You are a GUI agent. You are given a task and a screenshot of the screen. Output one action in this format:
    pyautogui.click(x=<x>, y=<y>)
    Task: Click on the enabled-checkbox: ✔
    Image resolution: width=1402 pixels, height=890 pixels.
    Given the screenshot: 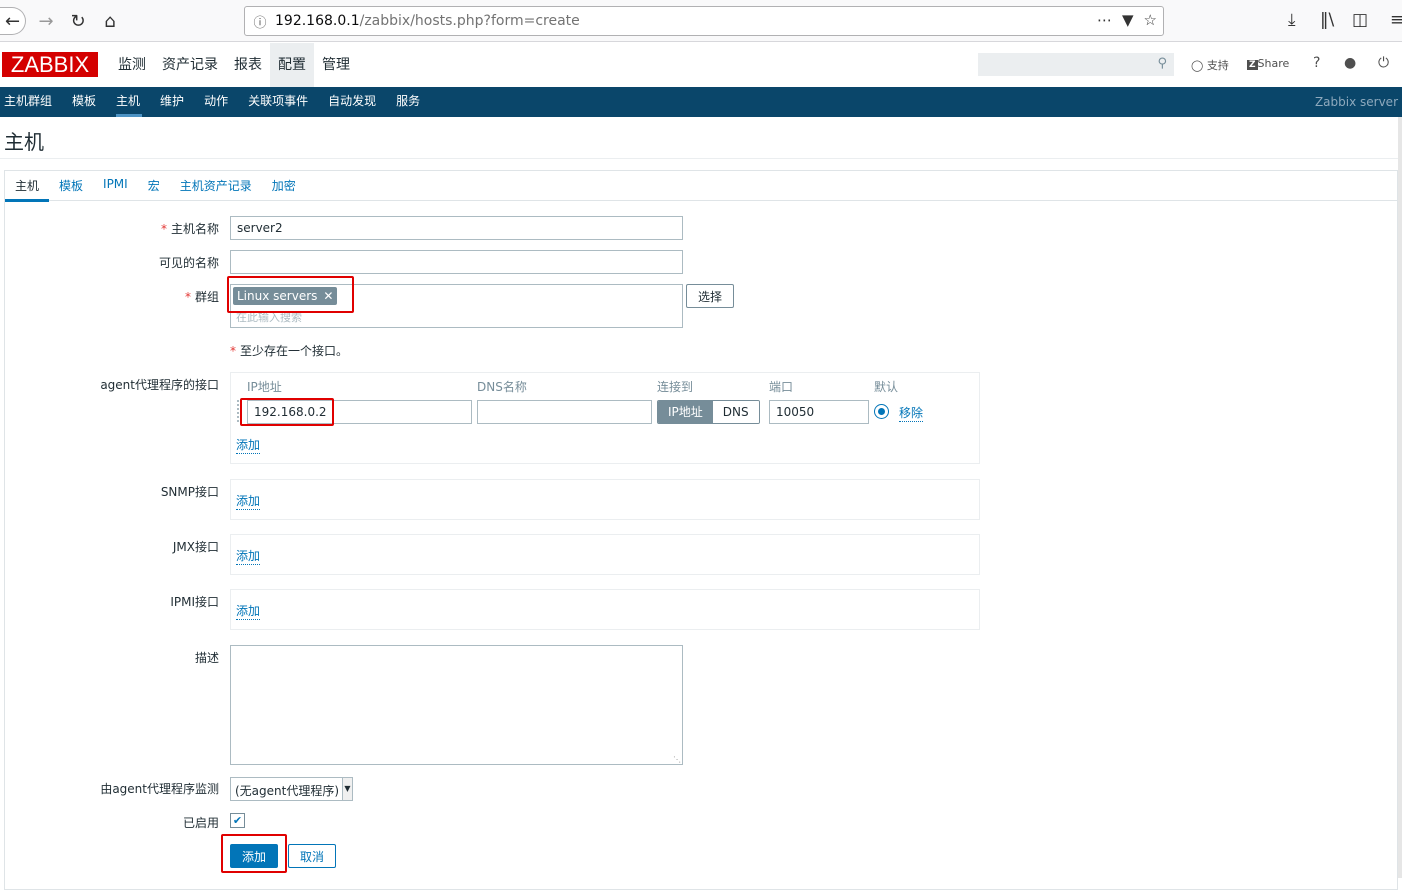 What is the action you would take?
    pyautogui.click(x=237, y=820)
    